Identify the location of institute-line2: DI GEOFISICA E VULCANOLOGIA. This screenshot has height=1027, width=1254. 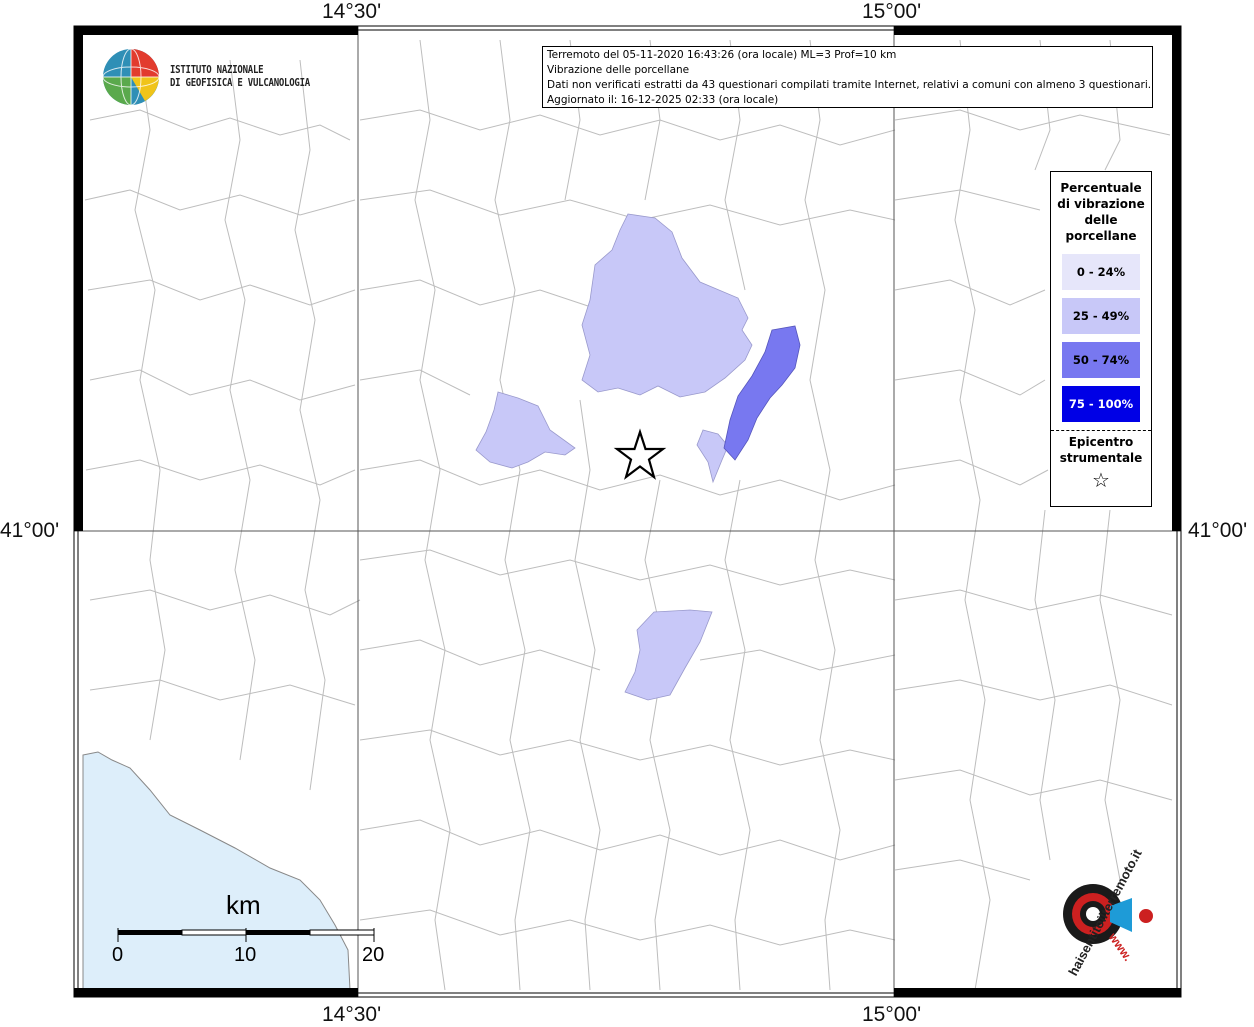
(240, 82).